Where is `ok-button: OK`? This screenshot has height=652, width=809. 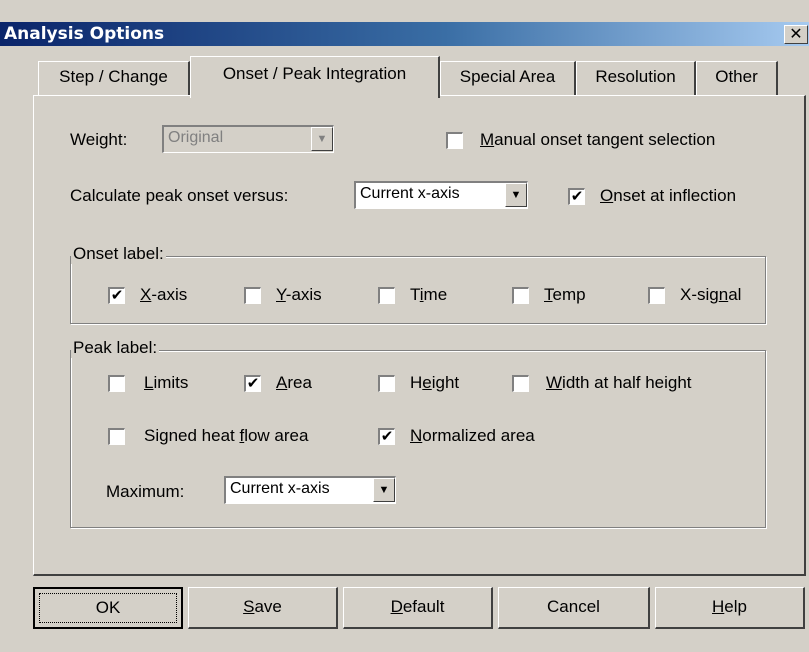
ok-button: OK is located at coordinates (108, 608).